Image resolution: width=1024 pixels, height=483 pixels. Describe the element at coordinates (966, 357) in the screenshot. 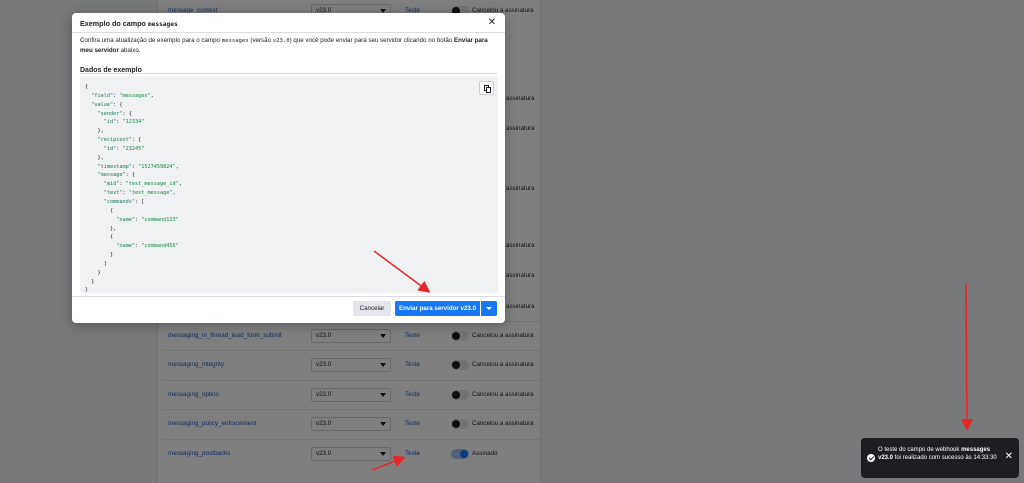

I see `arrow-to-toast` at that location.